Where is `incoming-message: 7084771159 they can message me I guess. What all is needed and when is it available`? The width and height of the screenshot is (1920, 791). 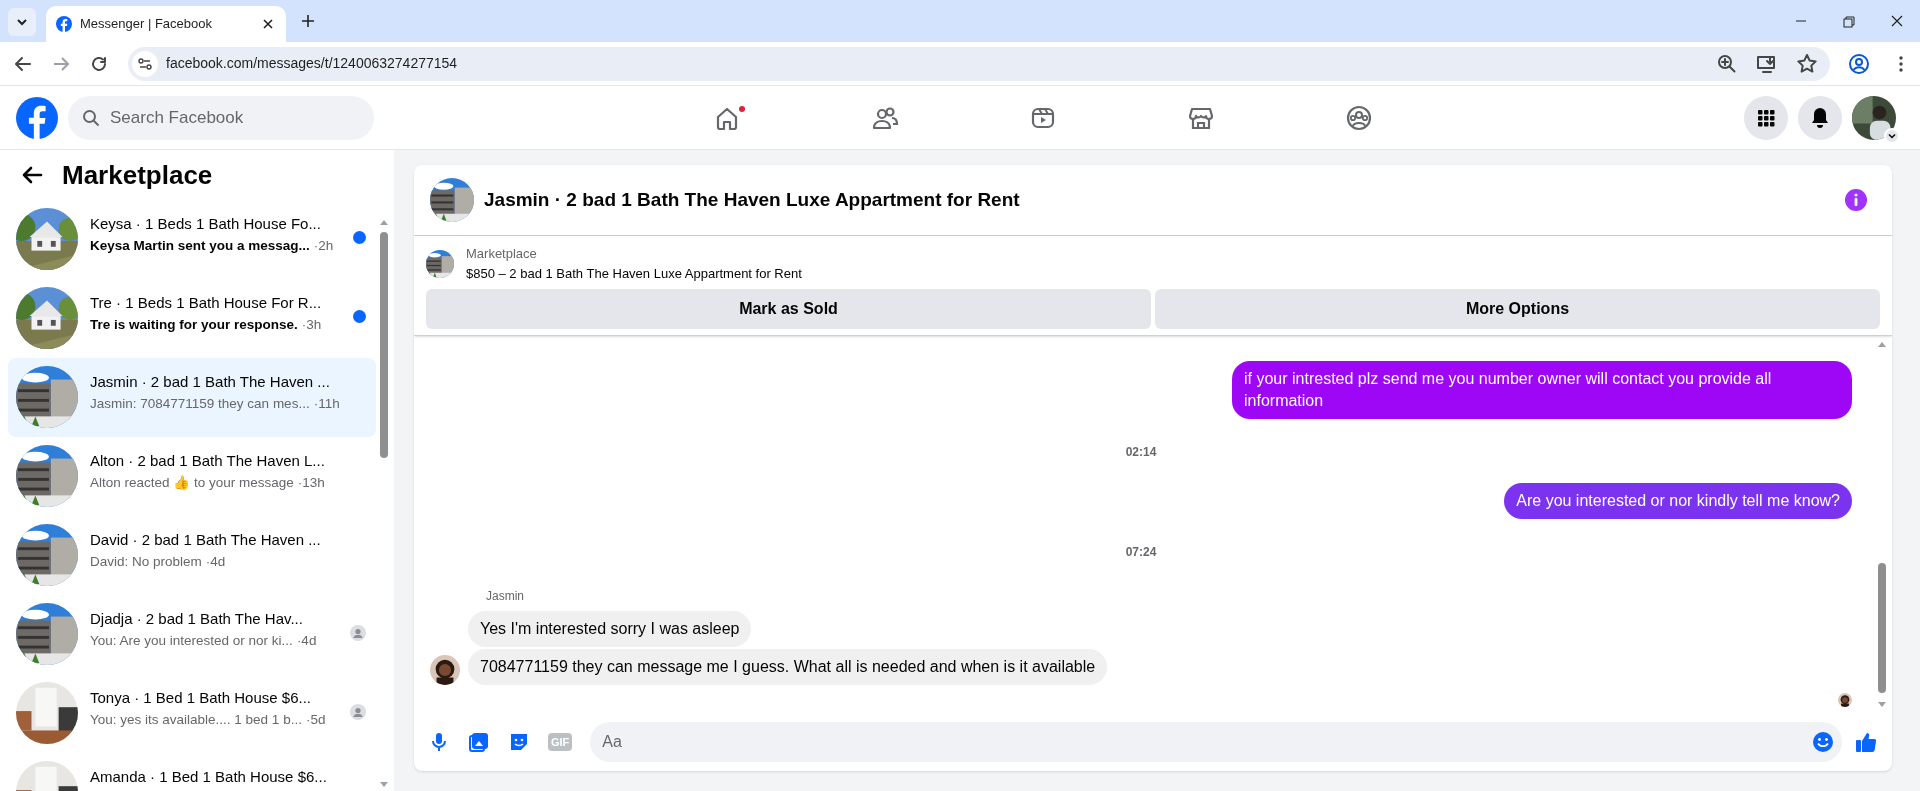 incoming-message: 7084771159 they can message me I guess. What all is needed and when is it available is located at coordinates (788, 667).